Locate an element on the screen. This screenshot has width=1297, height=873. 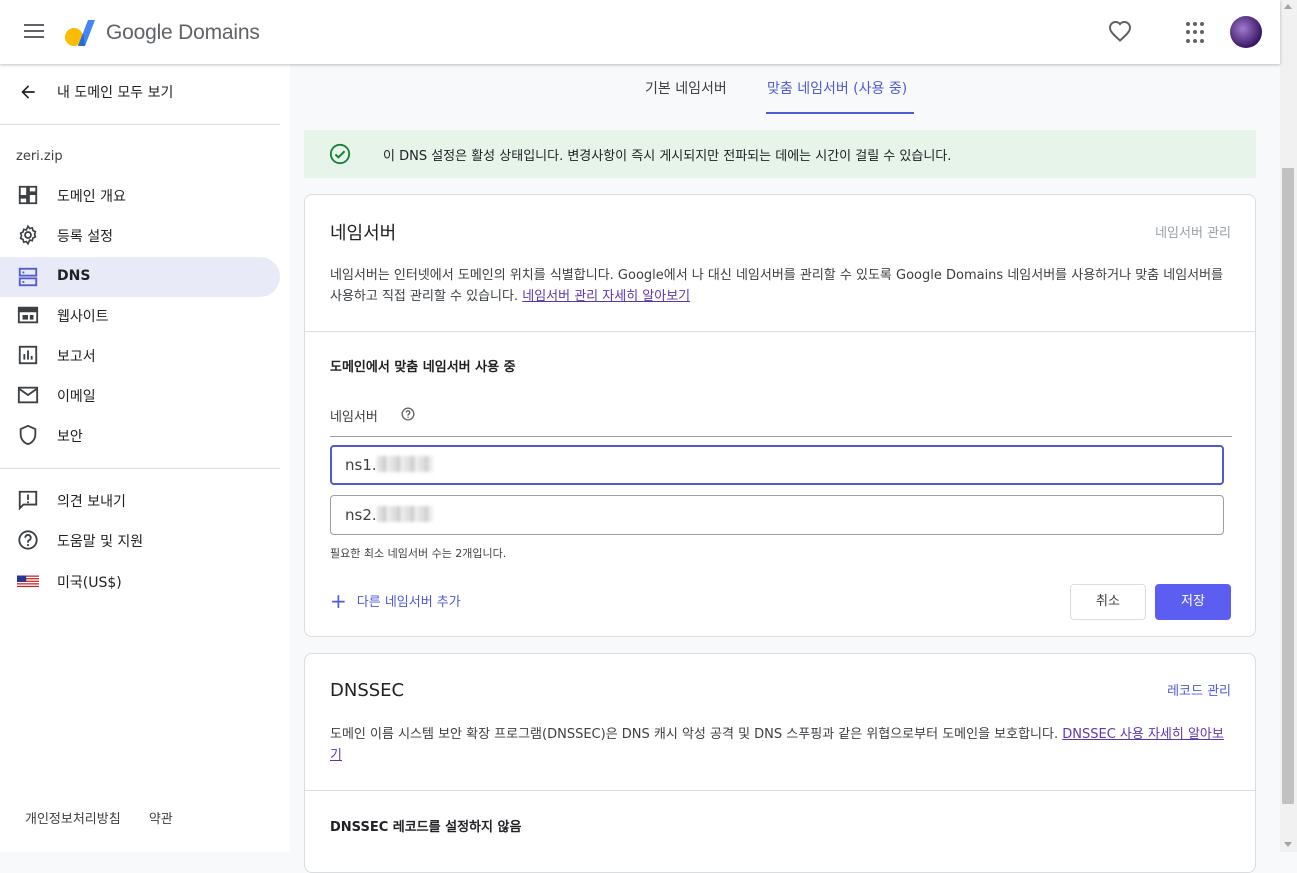
terms-link: 약관 is located at coordinates (161, 819).